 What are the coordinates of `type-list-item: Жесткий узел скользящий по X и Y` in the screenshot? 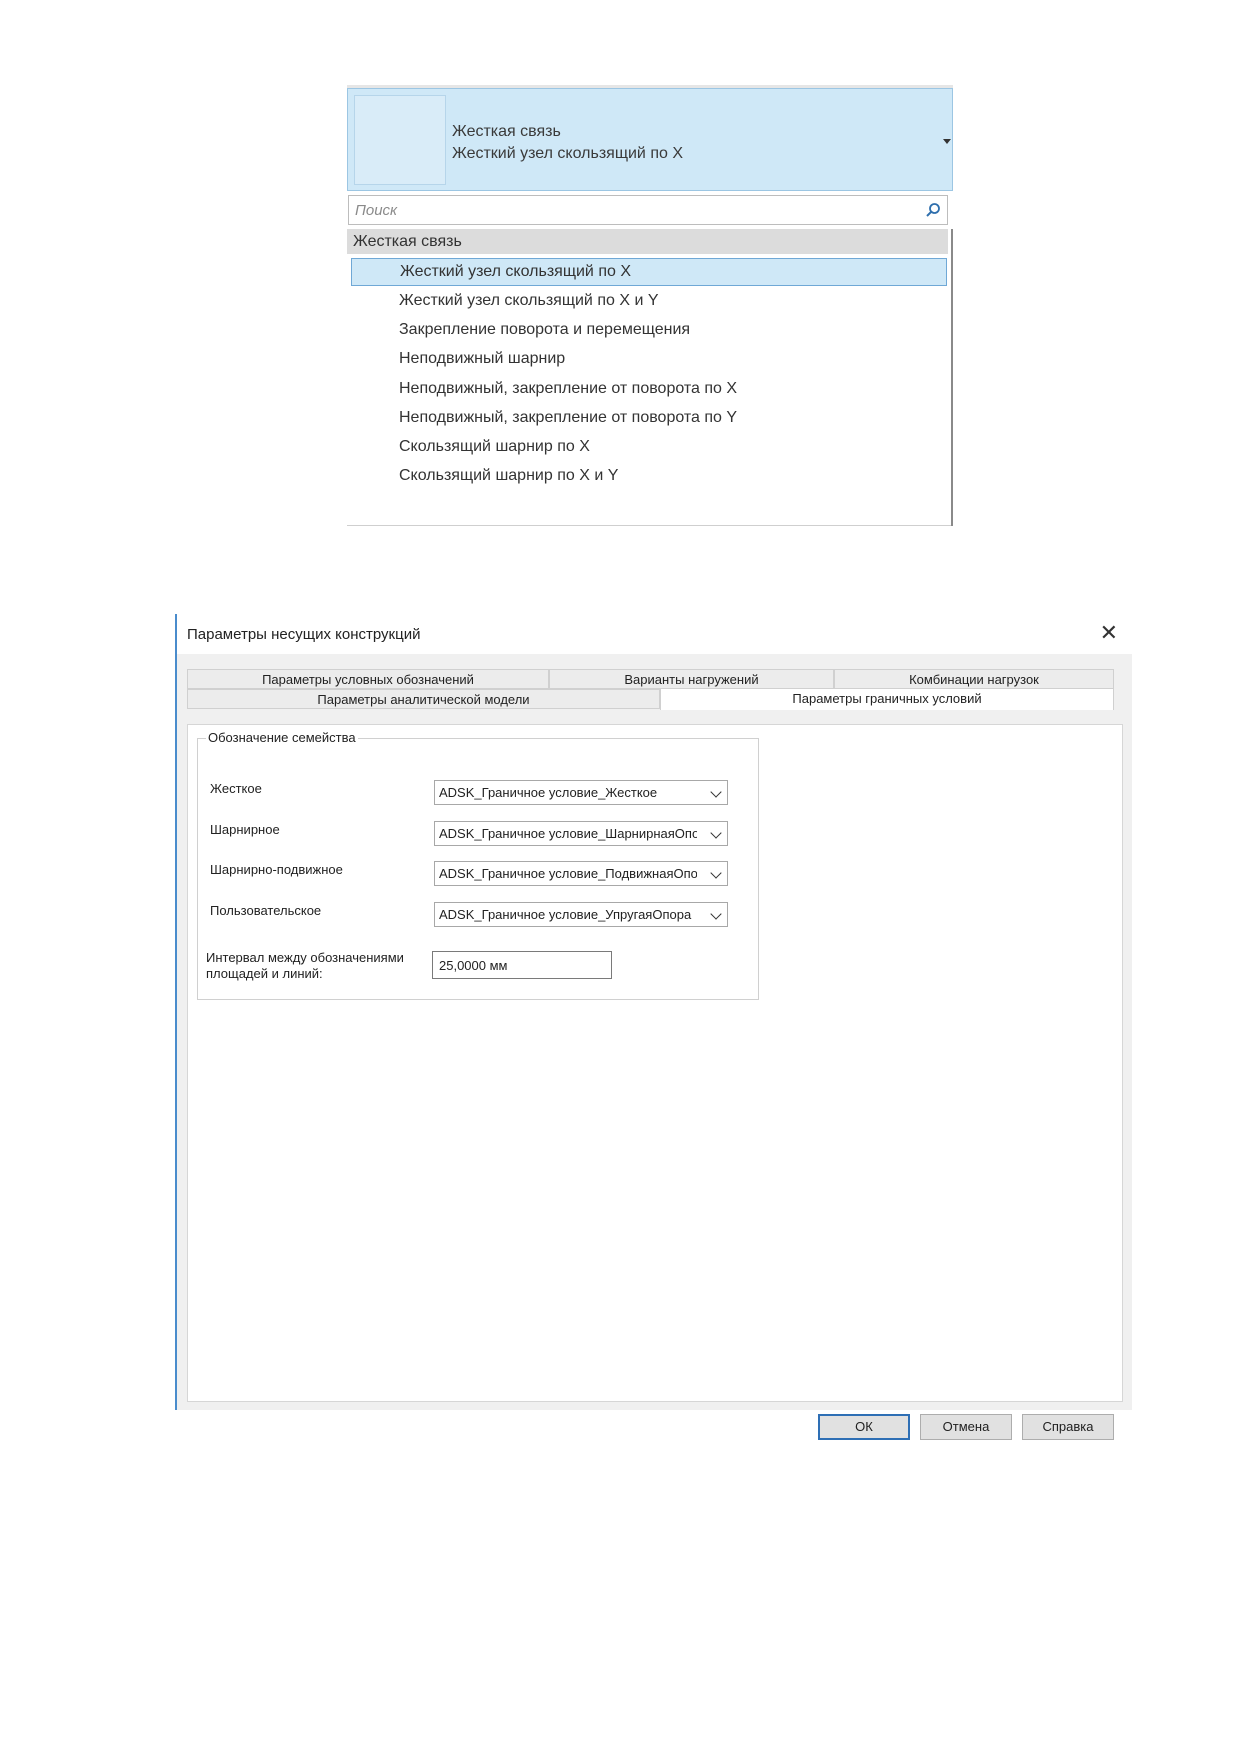 It's located at (649, 301).